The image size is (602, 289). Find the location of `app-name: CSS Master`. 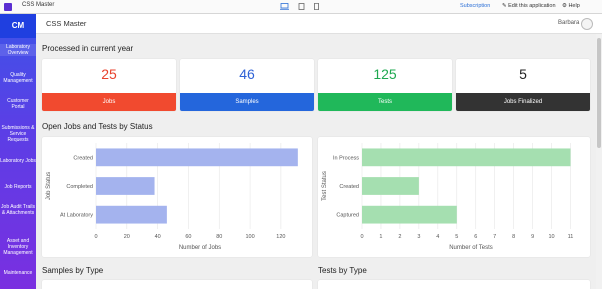

app-name: CSS Master is located at coordinates (38, 5).